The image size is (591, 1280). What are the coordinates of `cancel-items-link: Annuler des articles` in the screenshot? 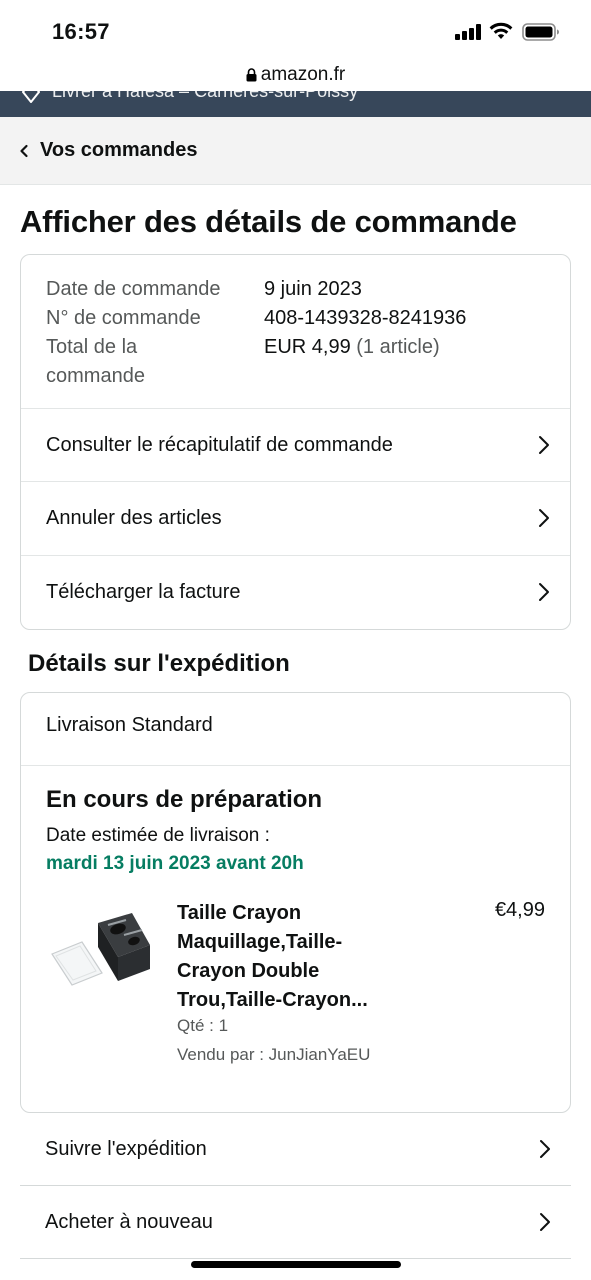 It's located at (295, 517).